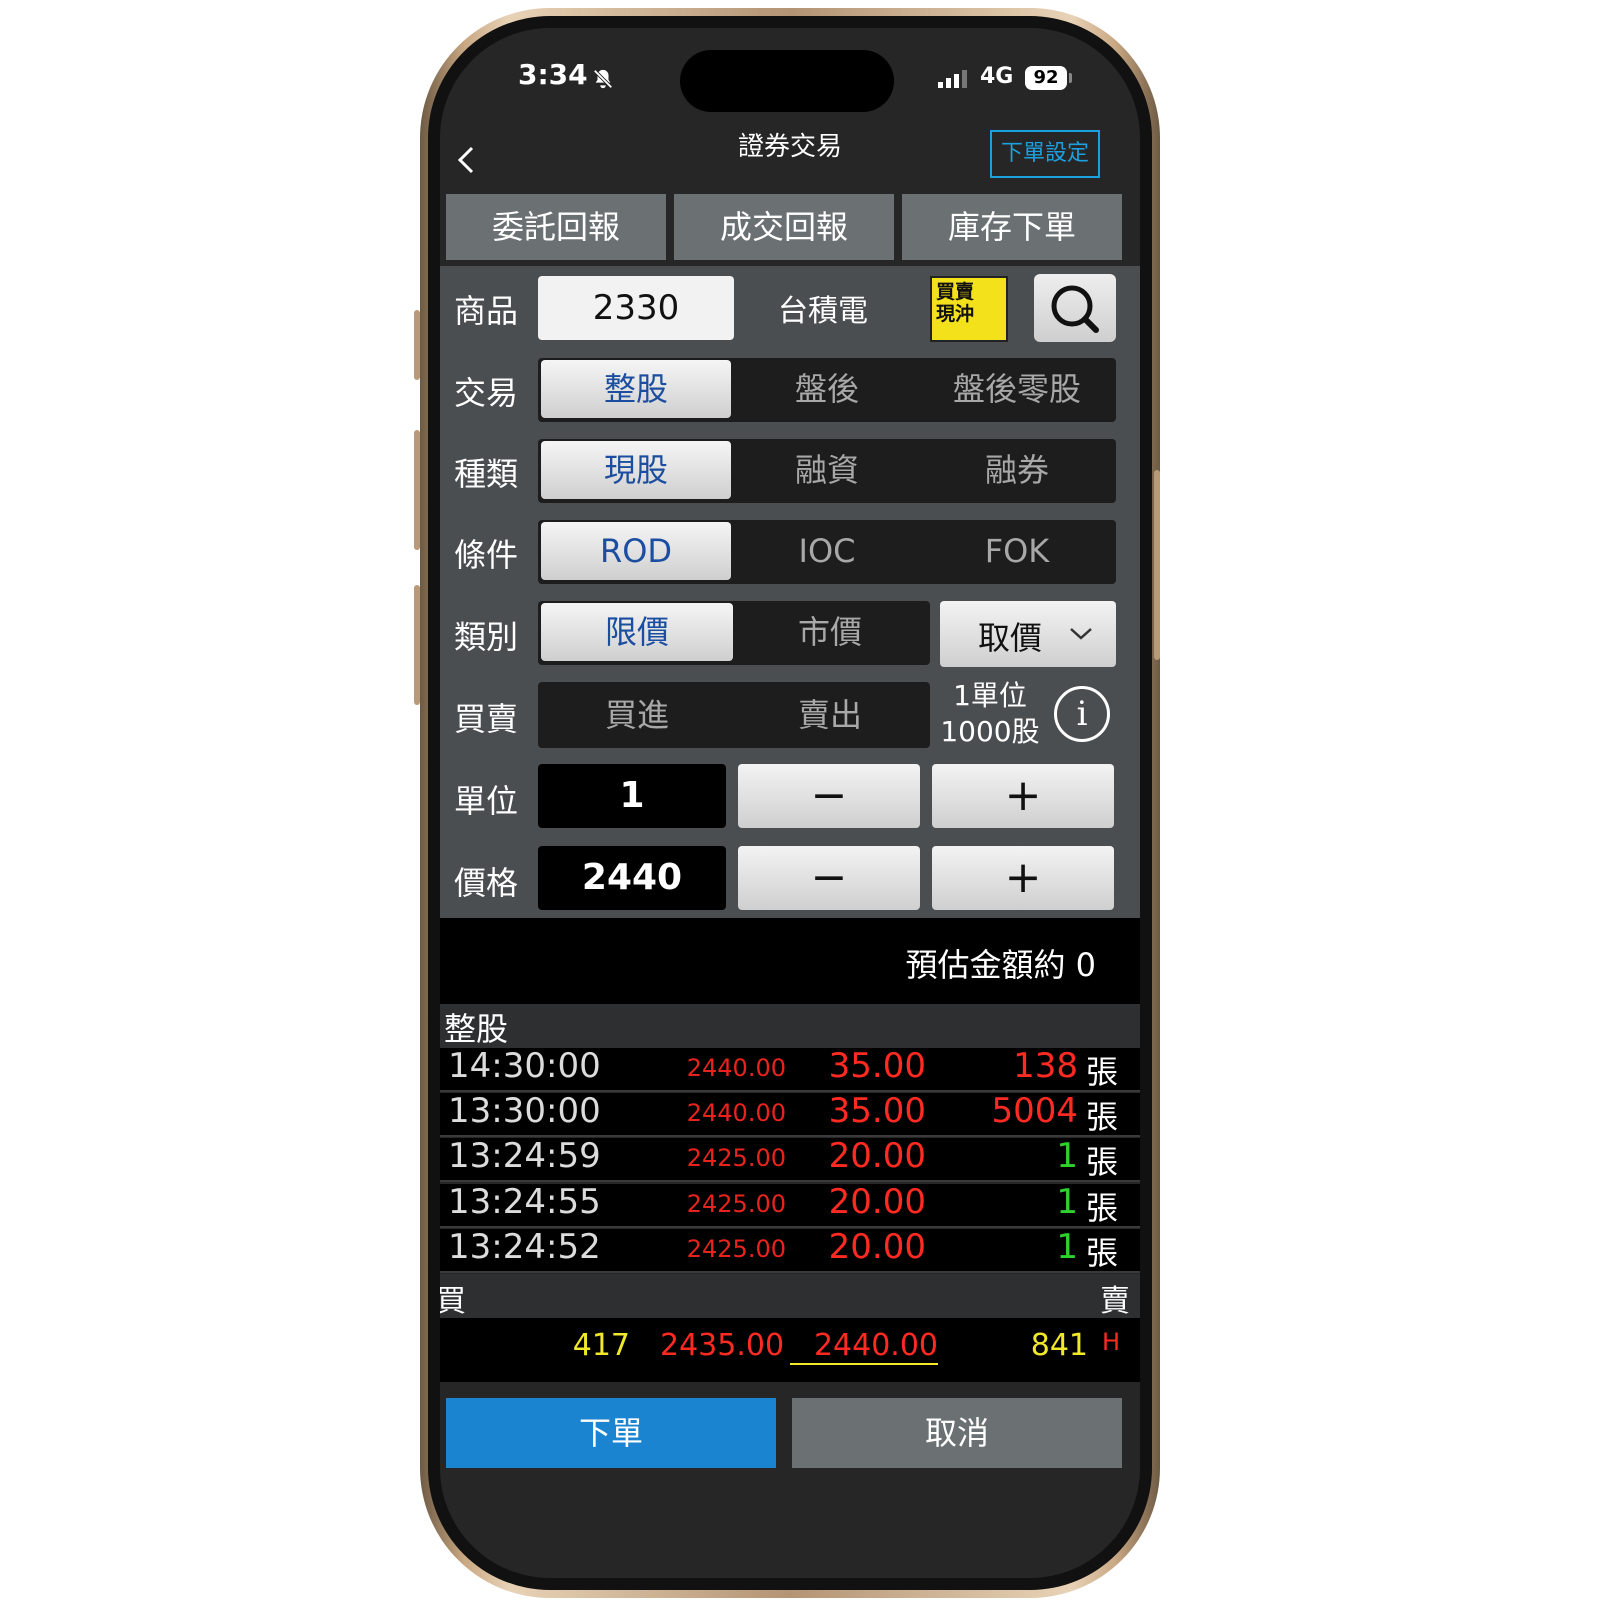  I want to click on trade-option-after-hours: 盤後, so click(827, 389).